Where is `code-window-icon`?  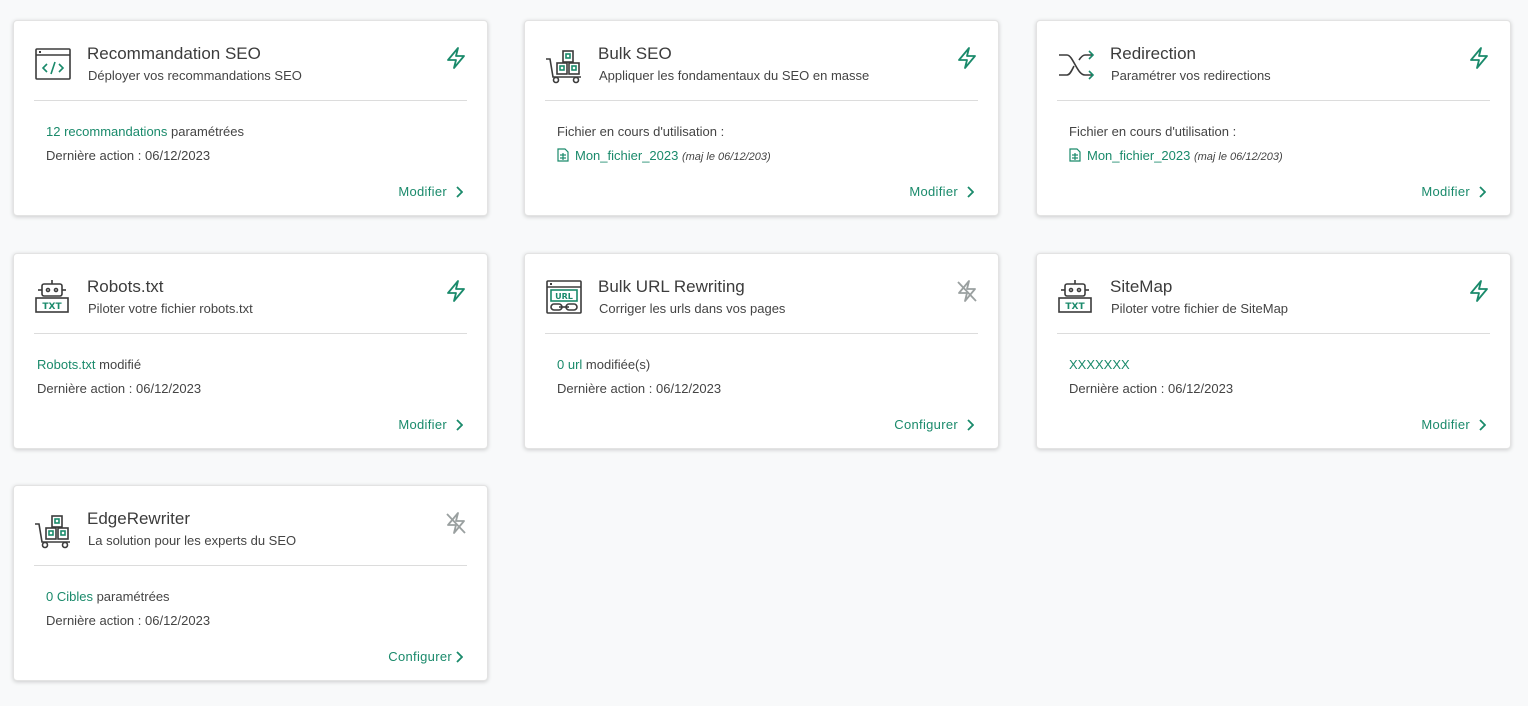 code-window-icon is located at coordinates (54, 65).